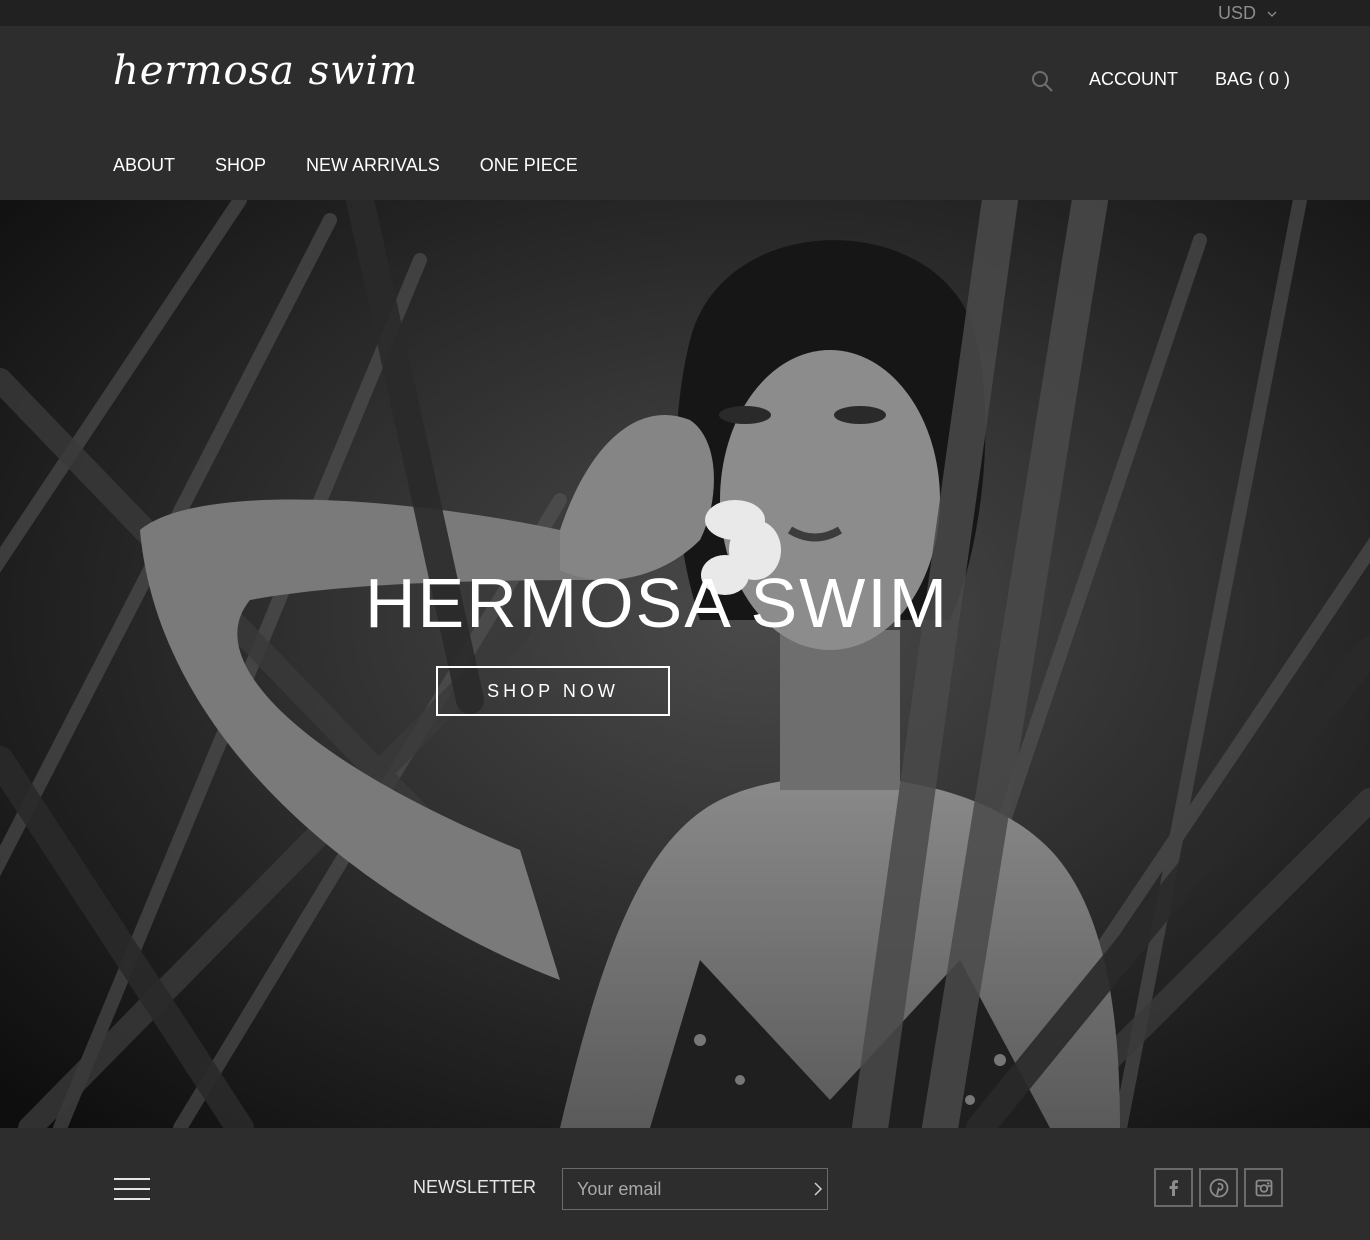  Describe the element at coordinates (553, 691) in the screenshot. I see `shop-now-button: SHOP NOW` at that location.